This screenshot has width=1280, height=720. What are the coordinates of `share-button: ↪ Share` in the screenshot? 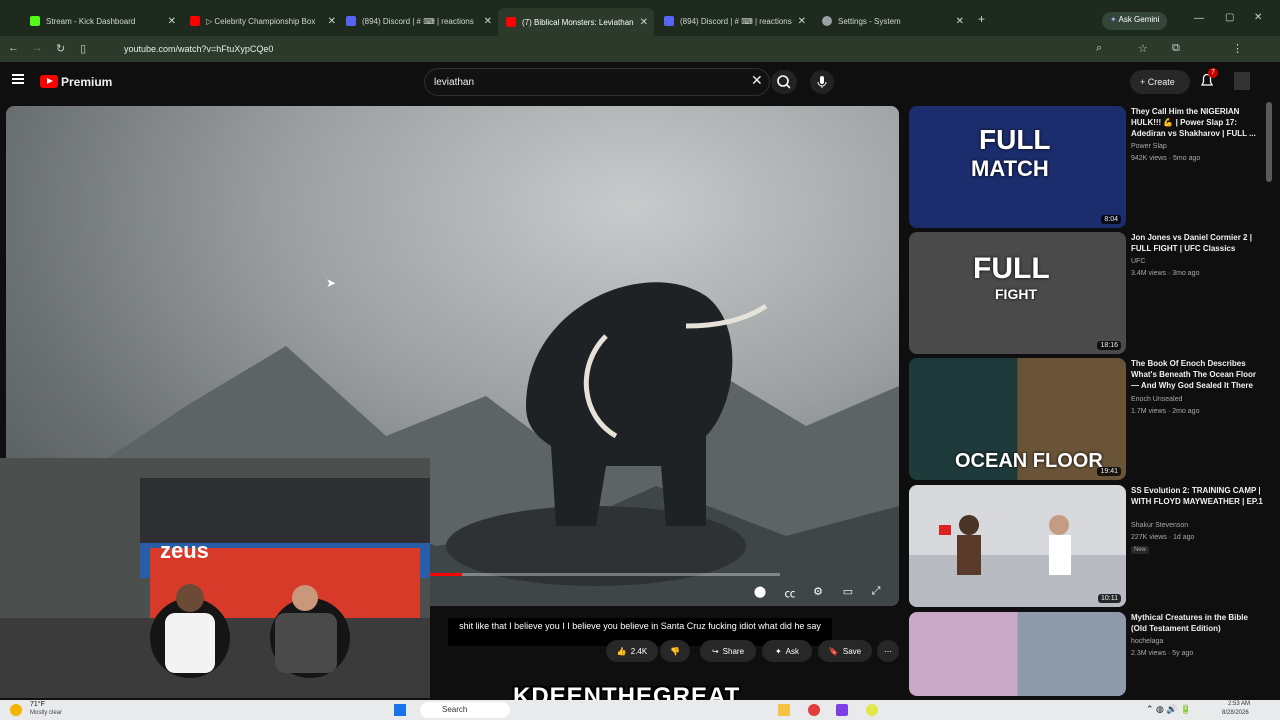 It's located at (728, 651).